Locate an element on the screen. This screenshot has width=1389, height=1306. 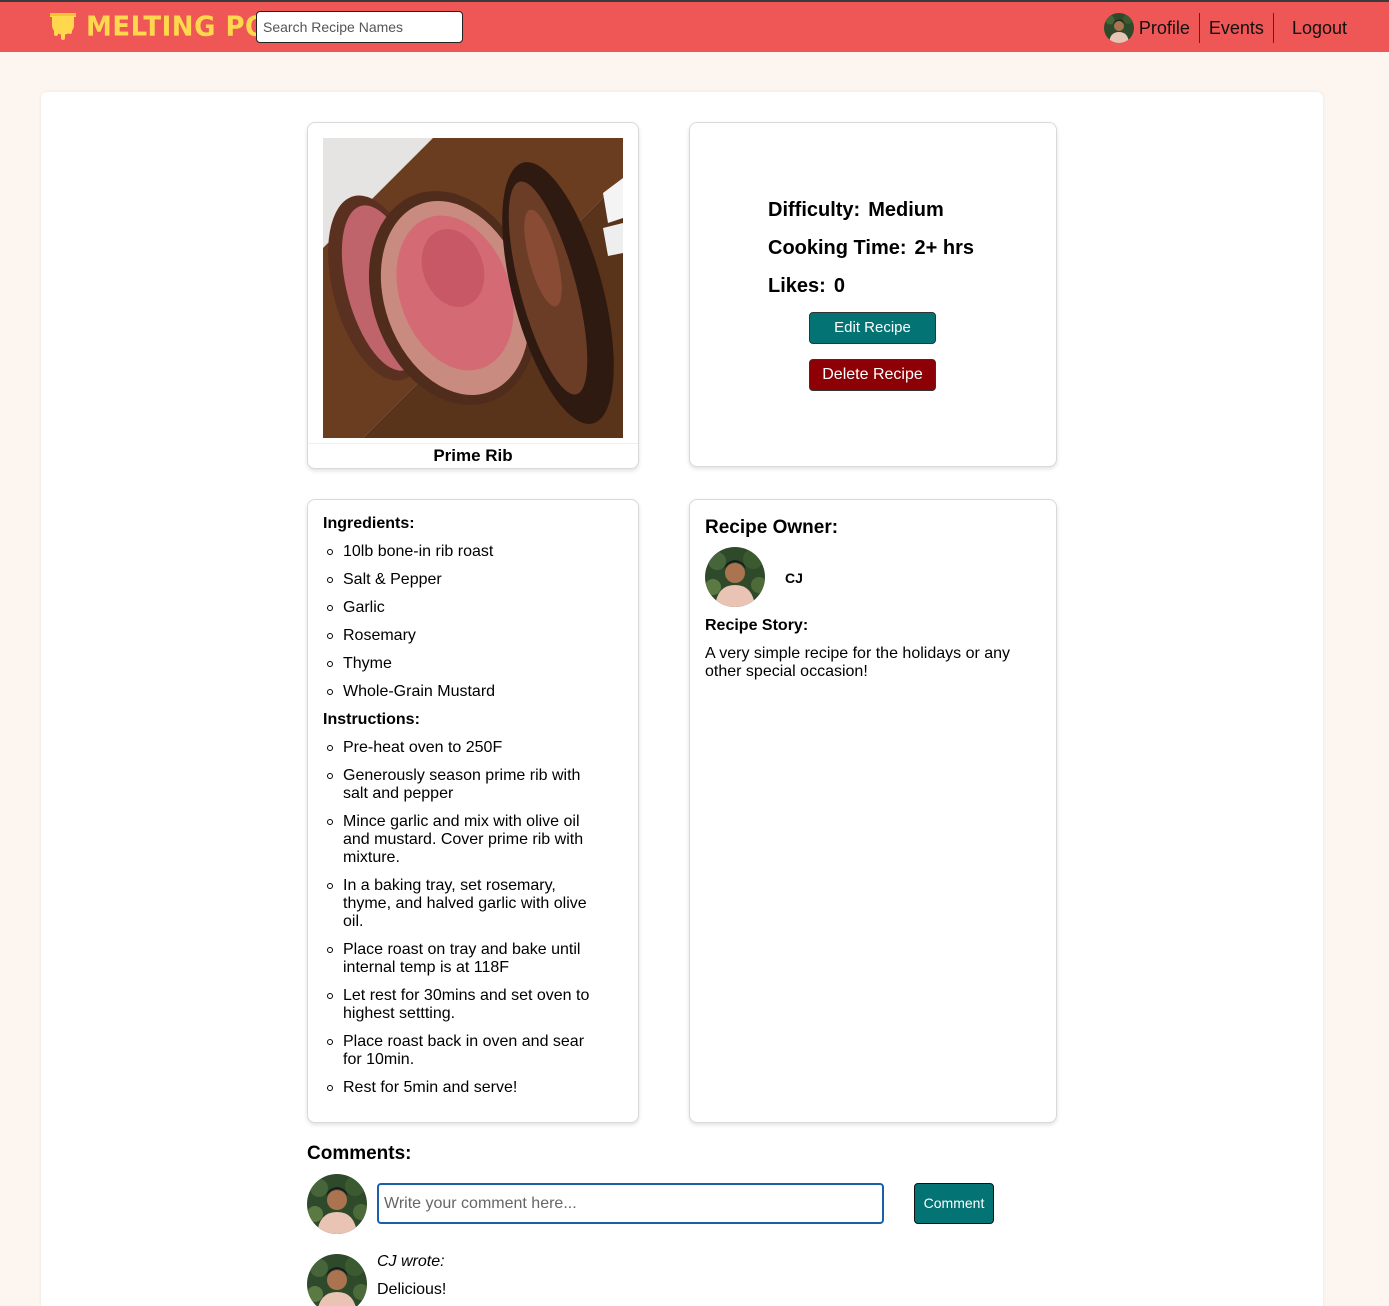
nav-logout-link: Logout is located at coordinates (1331, 28).